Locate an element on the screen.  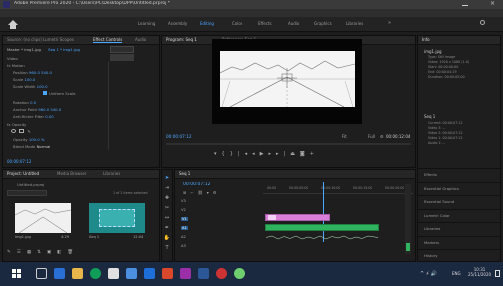
effect-row-opacity: fx Opacity is located at coordinates (16, 125).